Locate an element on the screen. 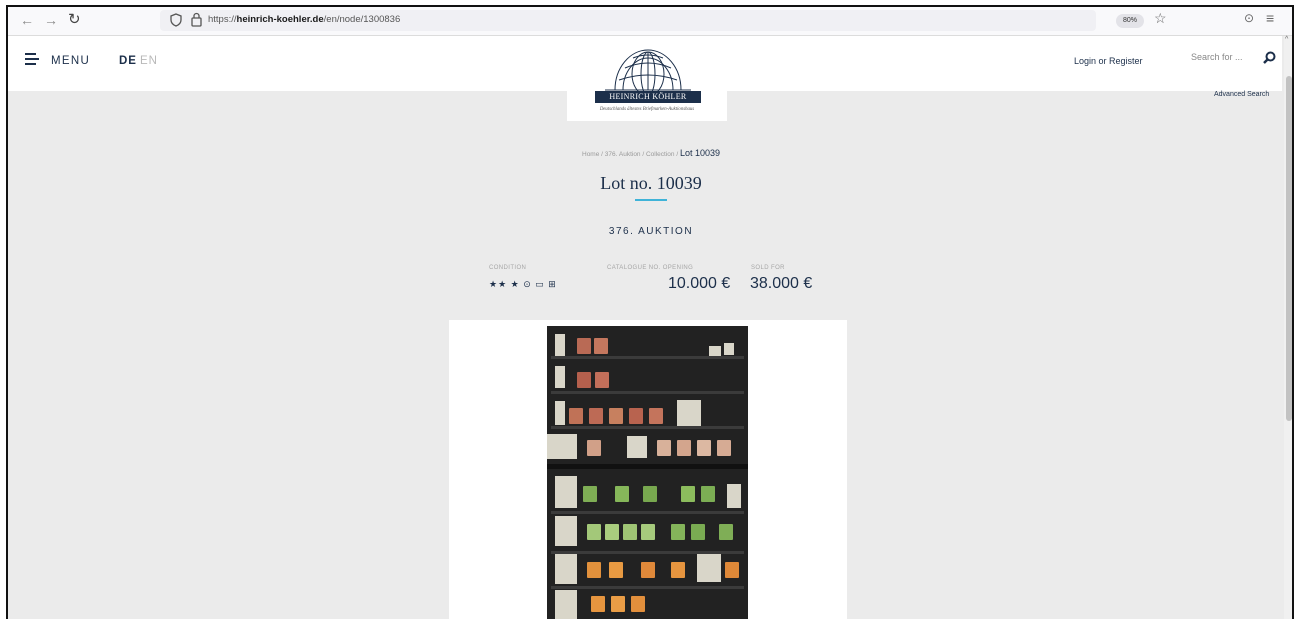  breadcrumb-item-collection: Collection is located at coordinates (660, 154).